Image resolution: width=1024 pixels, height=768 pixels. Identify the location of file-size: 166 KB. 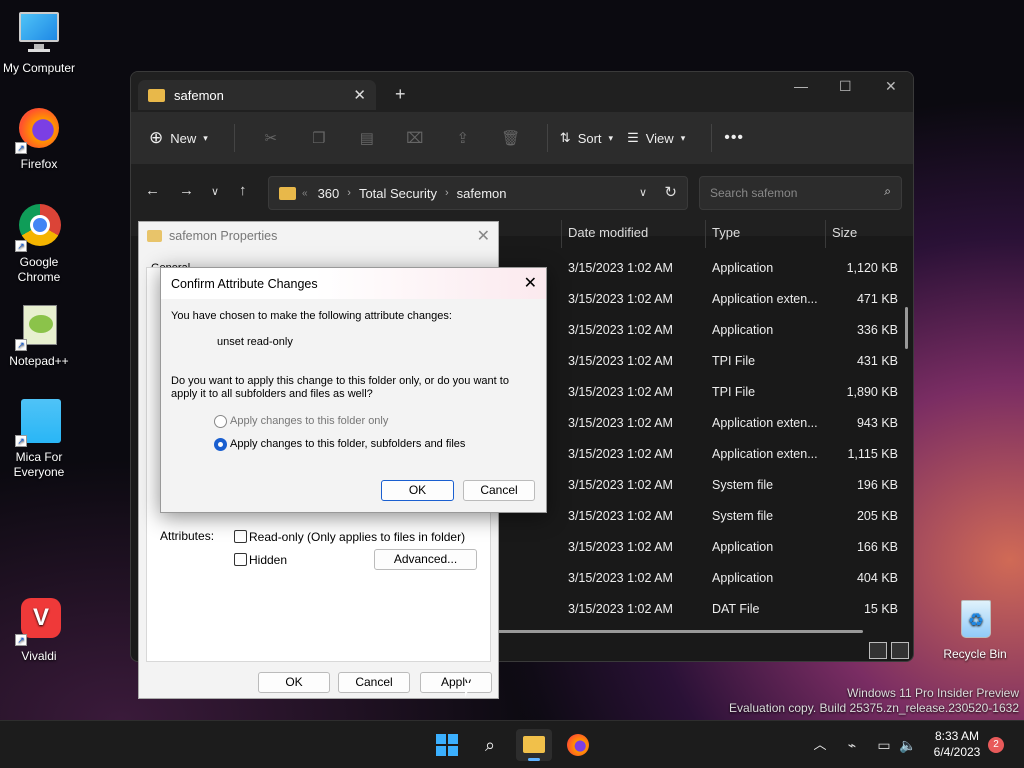
(877, 547).